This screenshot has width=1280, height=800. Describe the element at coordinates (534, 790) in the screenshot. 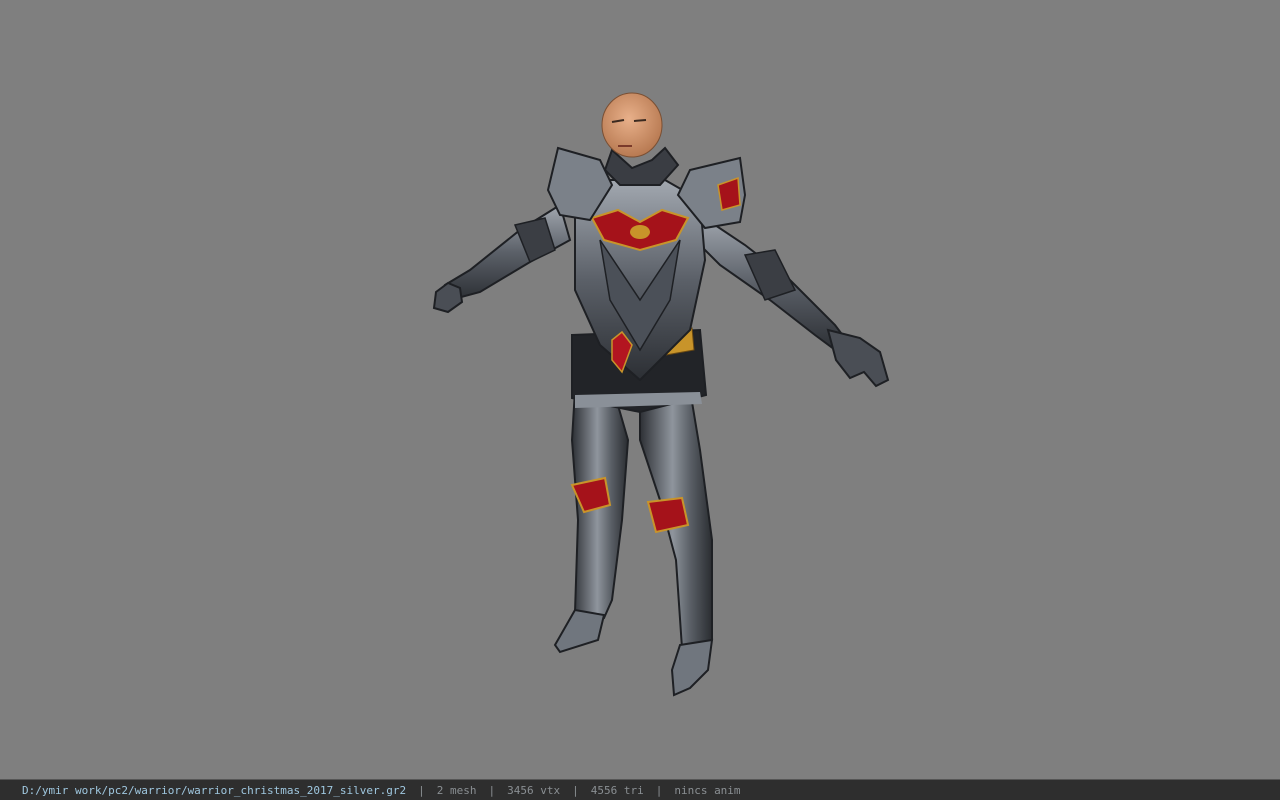

I see `vertex-count: 3456 vtx` at that location.